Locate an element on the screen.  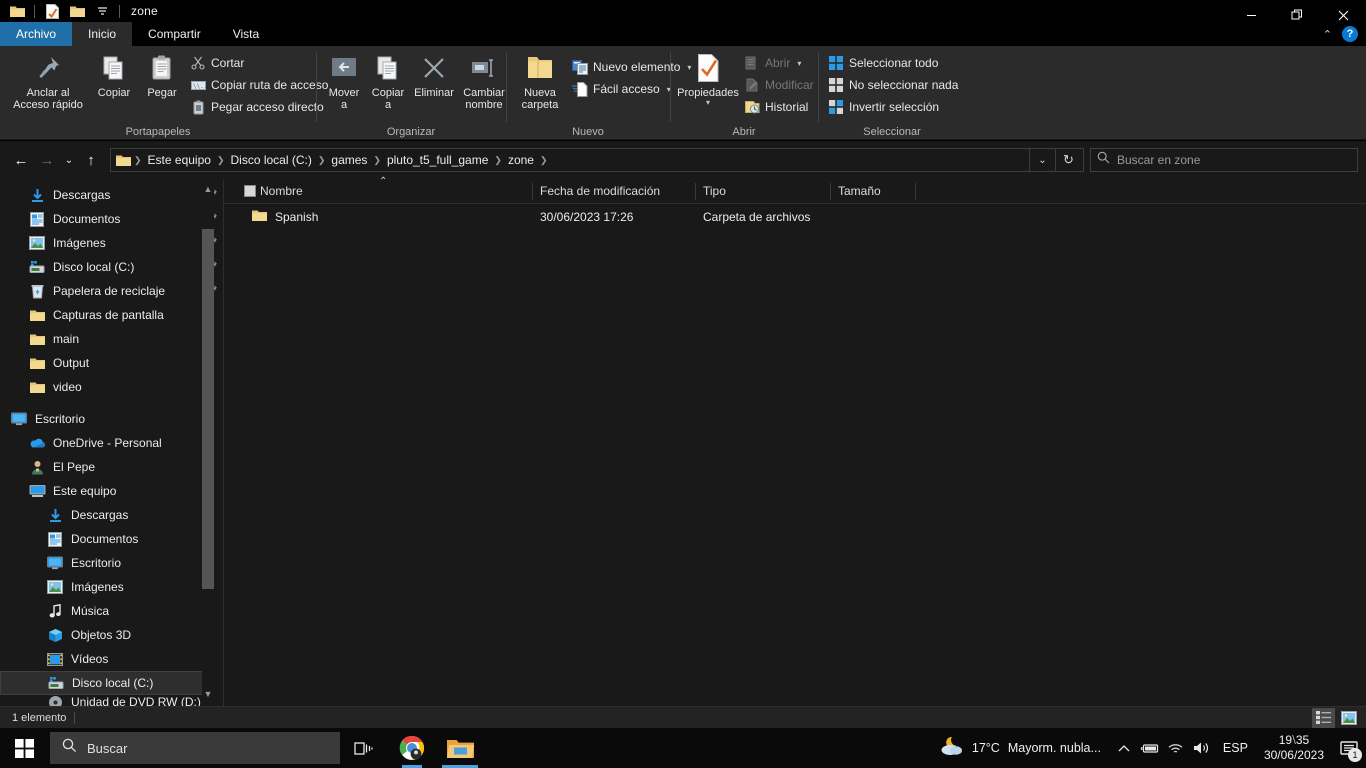
sidebar-item-escritorio-pc: Escritorio is located at coordinates (112, 563).